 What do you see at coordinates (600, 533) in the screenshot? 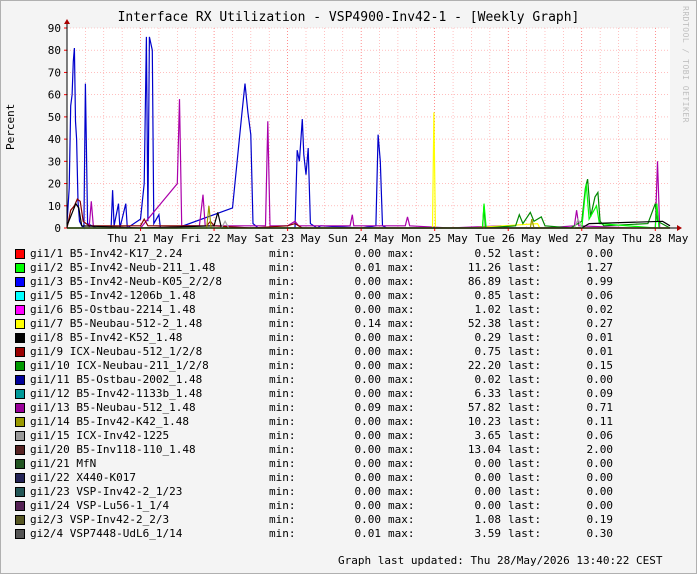
I see `legend-last-value: 0.30` at bounding box center [600, 533].